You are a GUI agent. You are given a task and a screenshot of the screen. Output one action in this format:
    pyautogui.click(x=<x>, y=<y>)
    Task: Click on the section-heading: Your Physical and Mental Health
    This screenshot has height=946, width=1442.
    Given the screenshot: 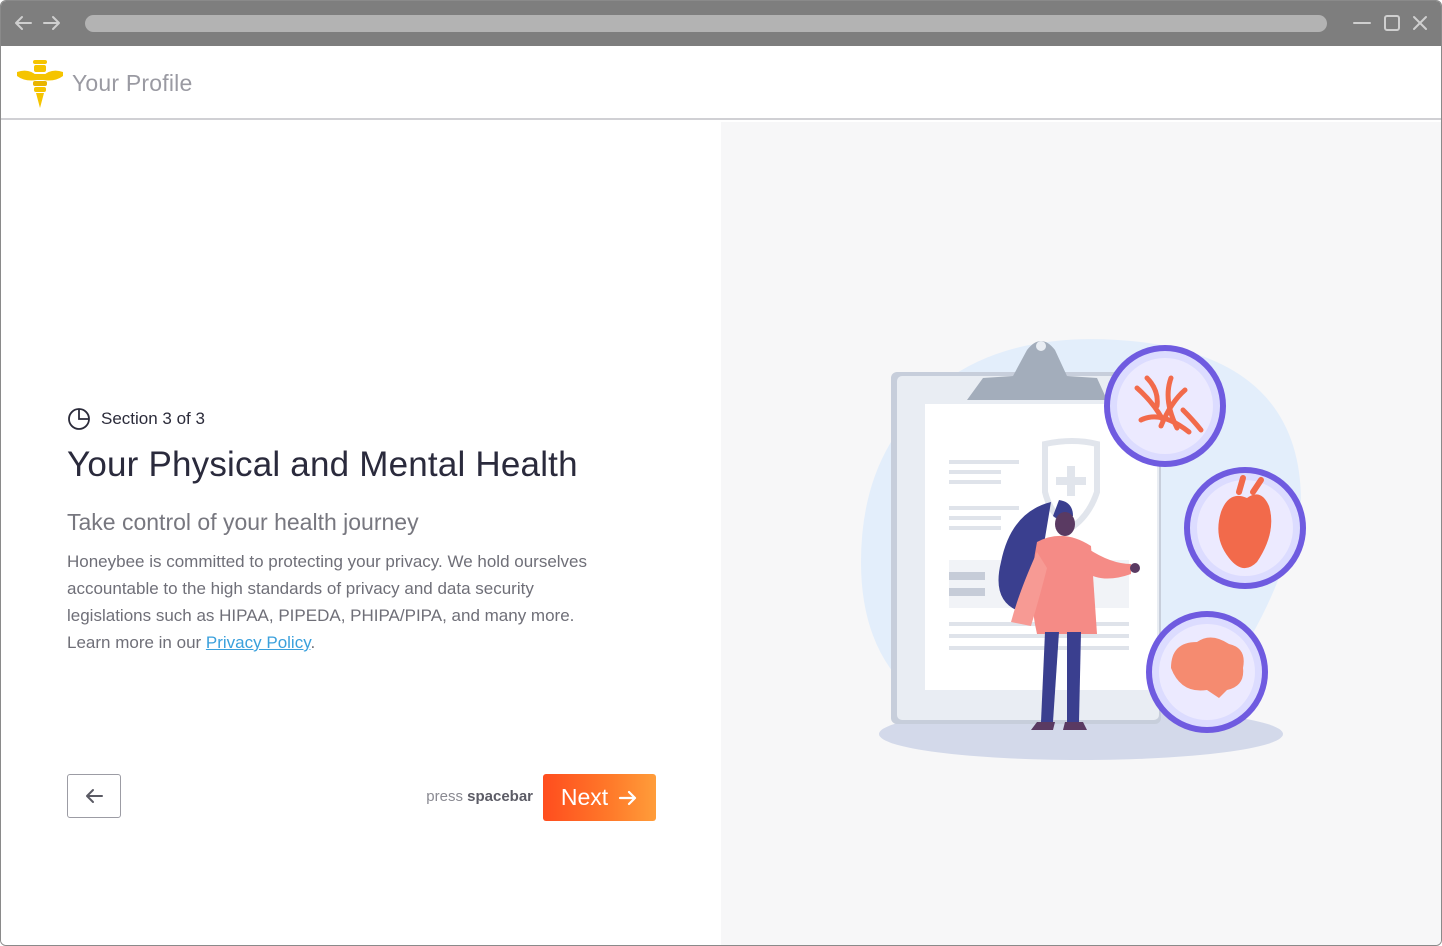 What is the action you would take?
    pyautogui.click(x=322, y=464)
    